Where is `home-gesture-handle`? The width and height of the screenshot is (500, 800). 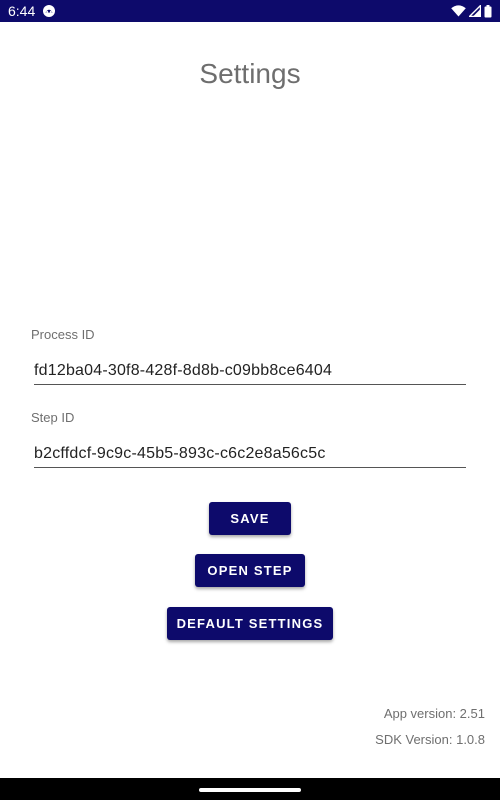 home-gesture-handle is located at coordinates (250, 790).